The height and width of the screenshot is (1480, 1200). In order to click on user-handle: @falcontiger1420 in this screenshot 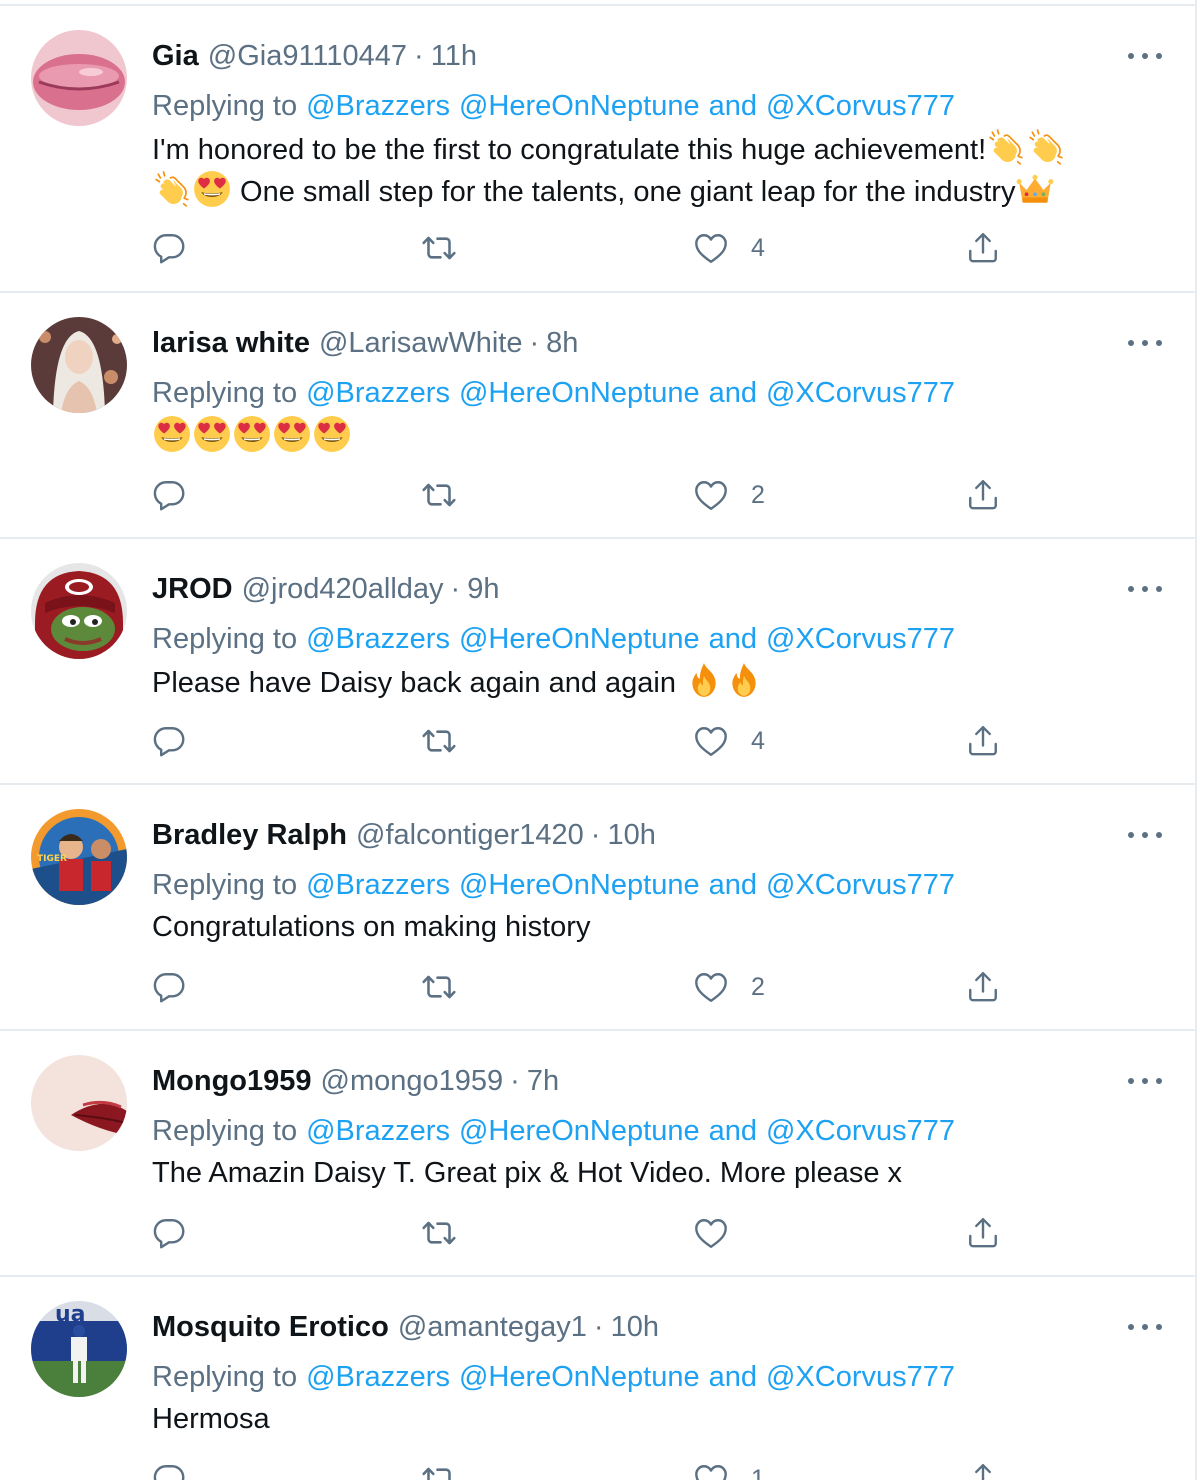, I will do `click(470, 835)`.